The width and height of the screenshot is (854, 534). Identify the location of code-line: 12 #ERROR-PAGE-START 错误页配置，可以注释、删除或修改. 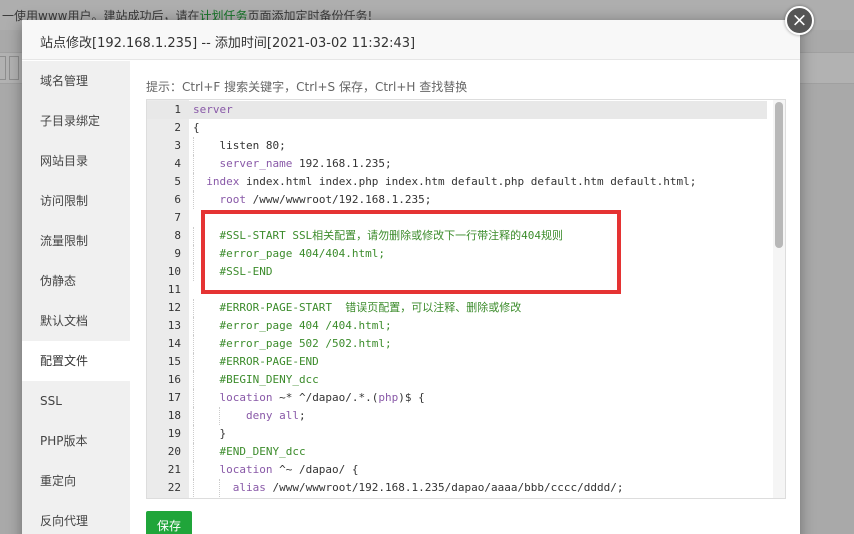
(457, 308).